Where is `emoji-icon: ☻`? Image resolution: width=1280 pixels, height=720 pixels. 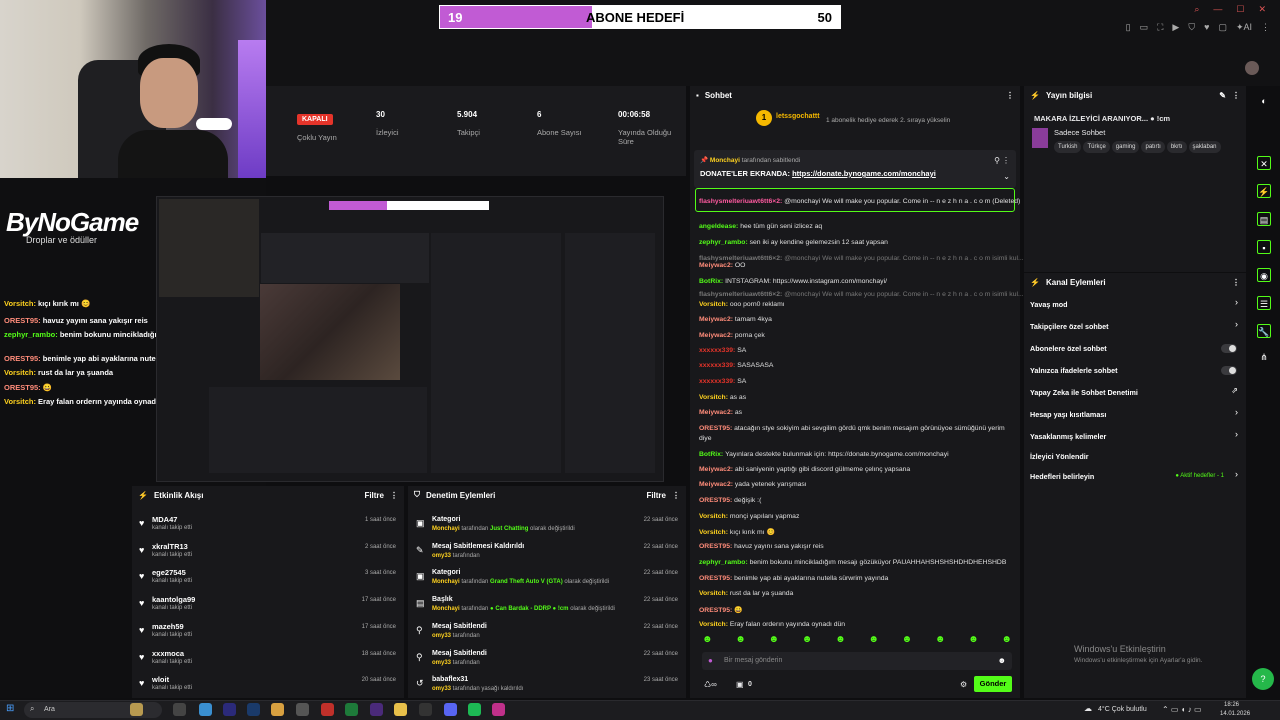
emoji-icon: ☻ is located at coordinates (1002, 660).